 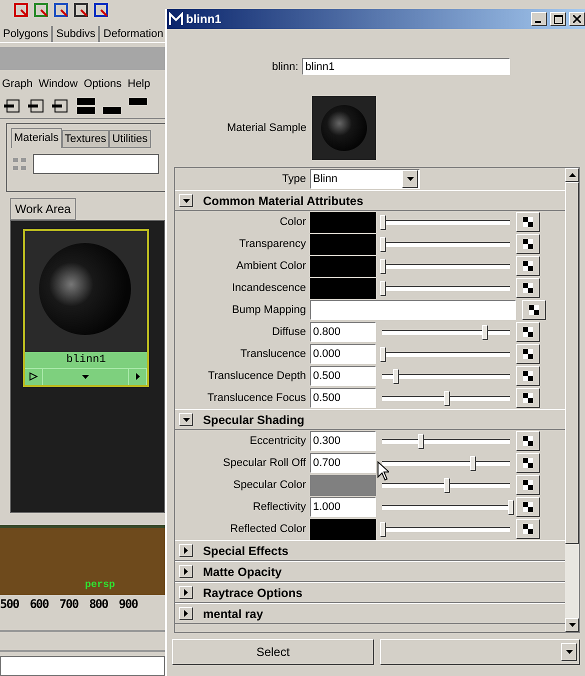 What do you see at coordinates (76, 34) in the screenshot?
I see `shelf-tab: Subdivs` at bounding box center [76, 34].